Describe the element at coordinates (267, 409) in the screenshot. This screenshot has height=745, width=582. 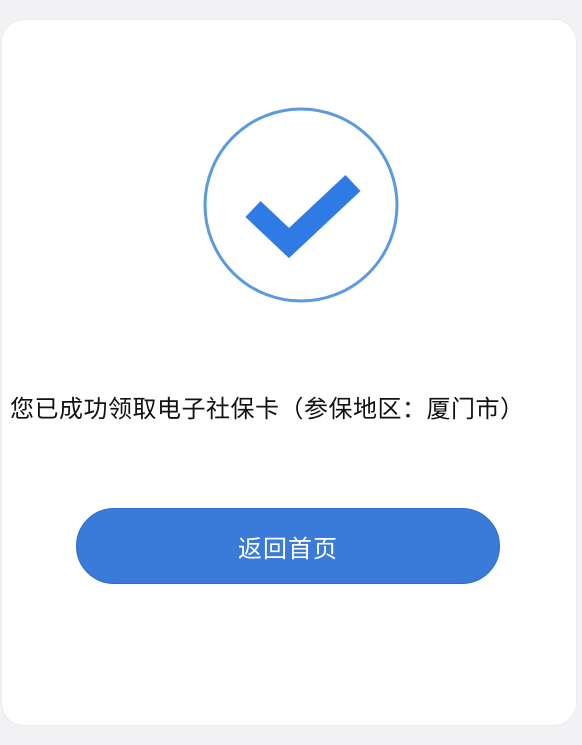
I see `success-message: 您已成功领取电子社保卡（参保地区：厦门市）` at that location.